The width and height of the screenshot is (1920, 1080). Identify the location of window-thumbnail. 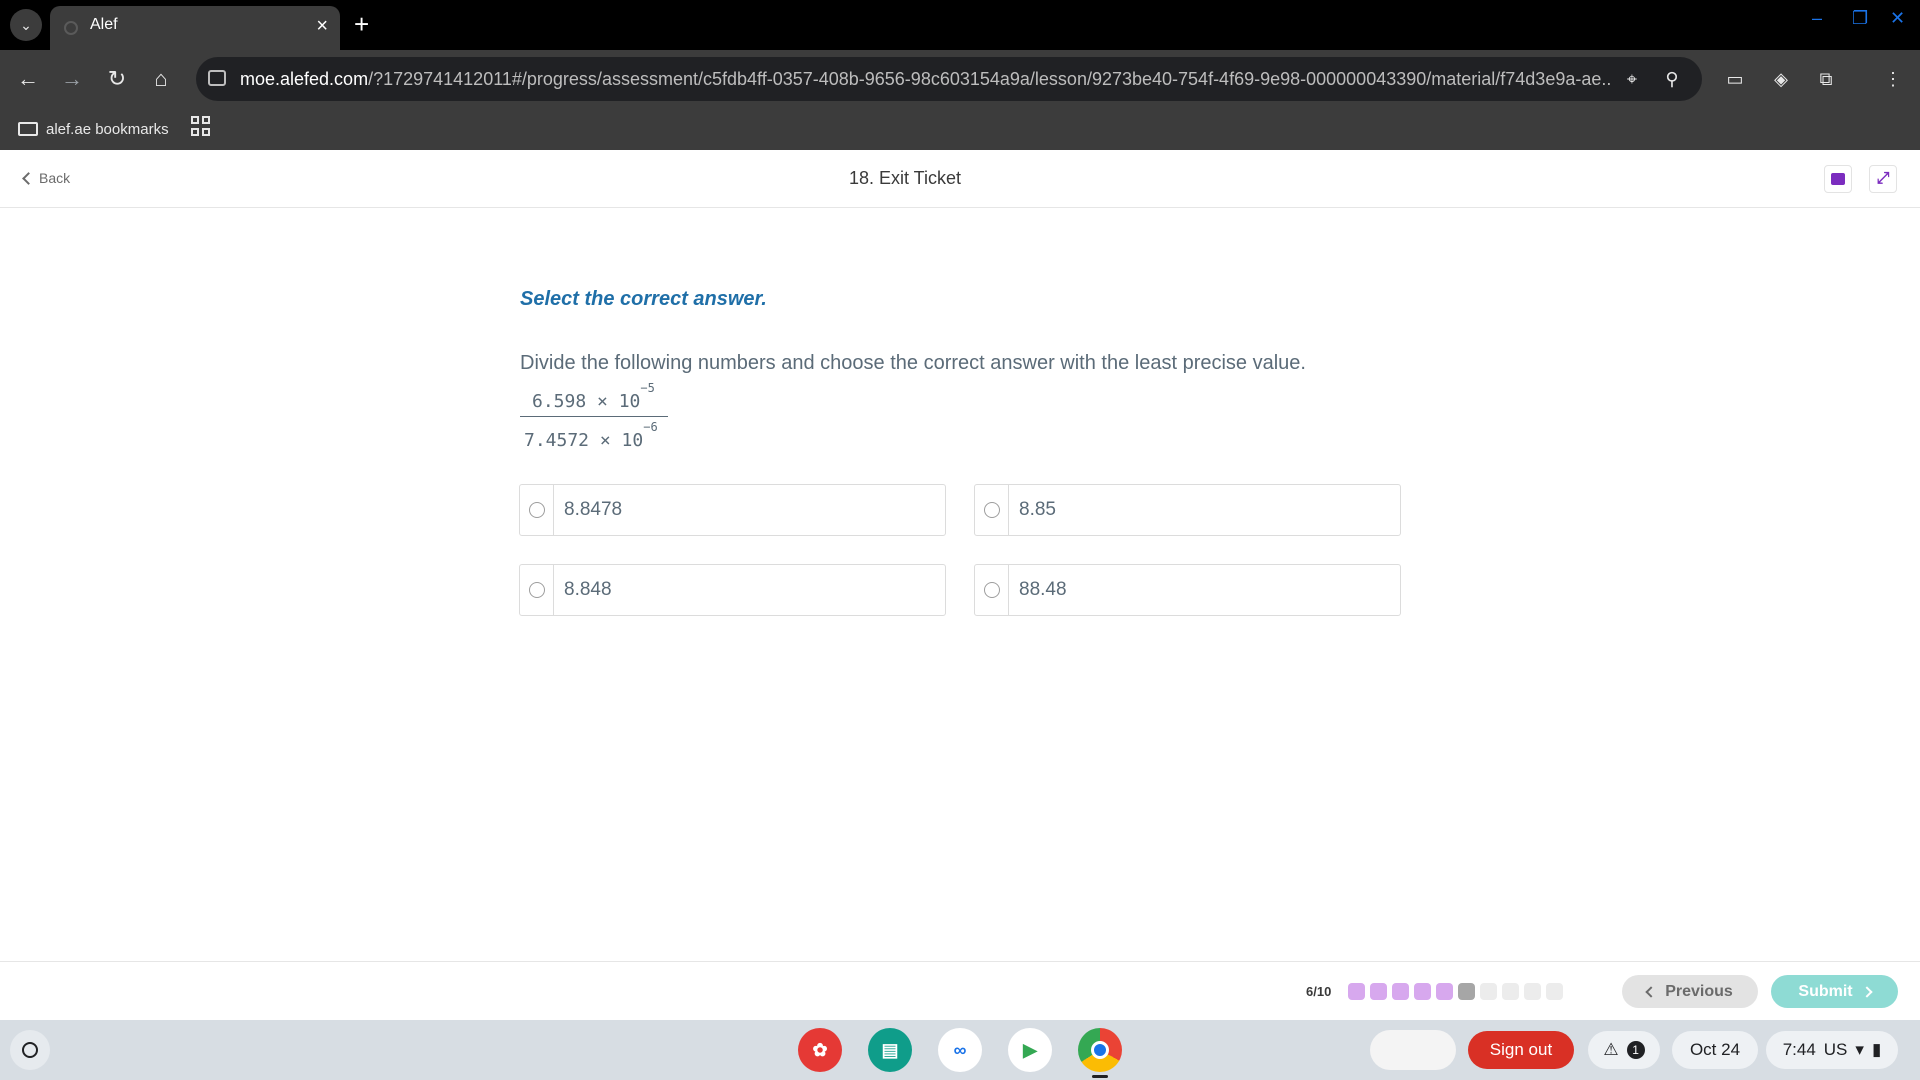
(1413, 1050).